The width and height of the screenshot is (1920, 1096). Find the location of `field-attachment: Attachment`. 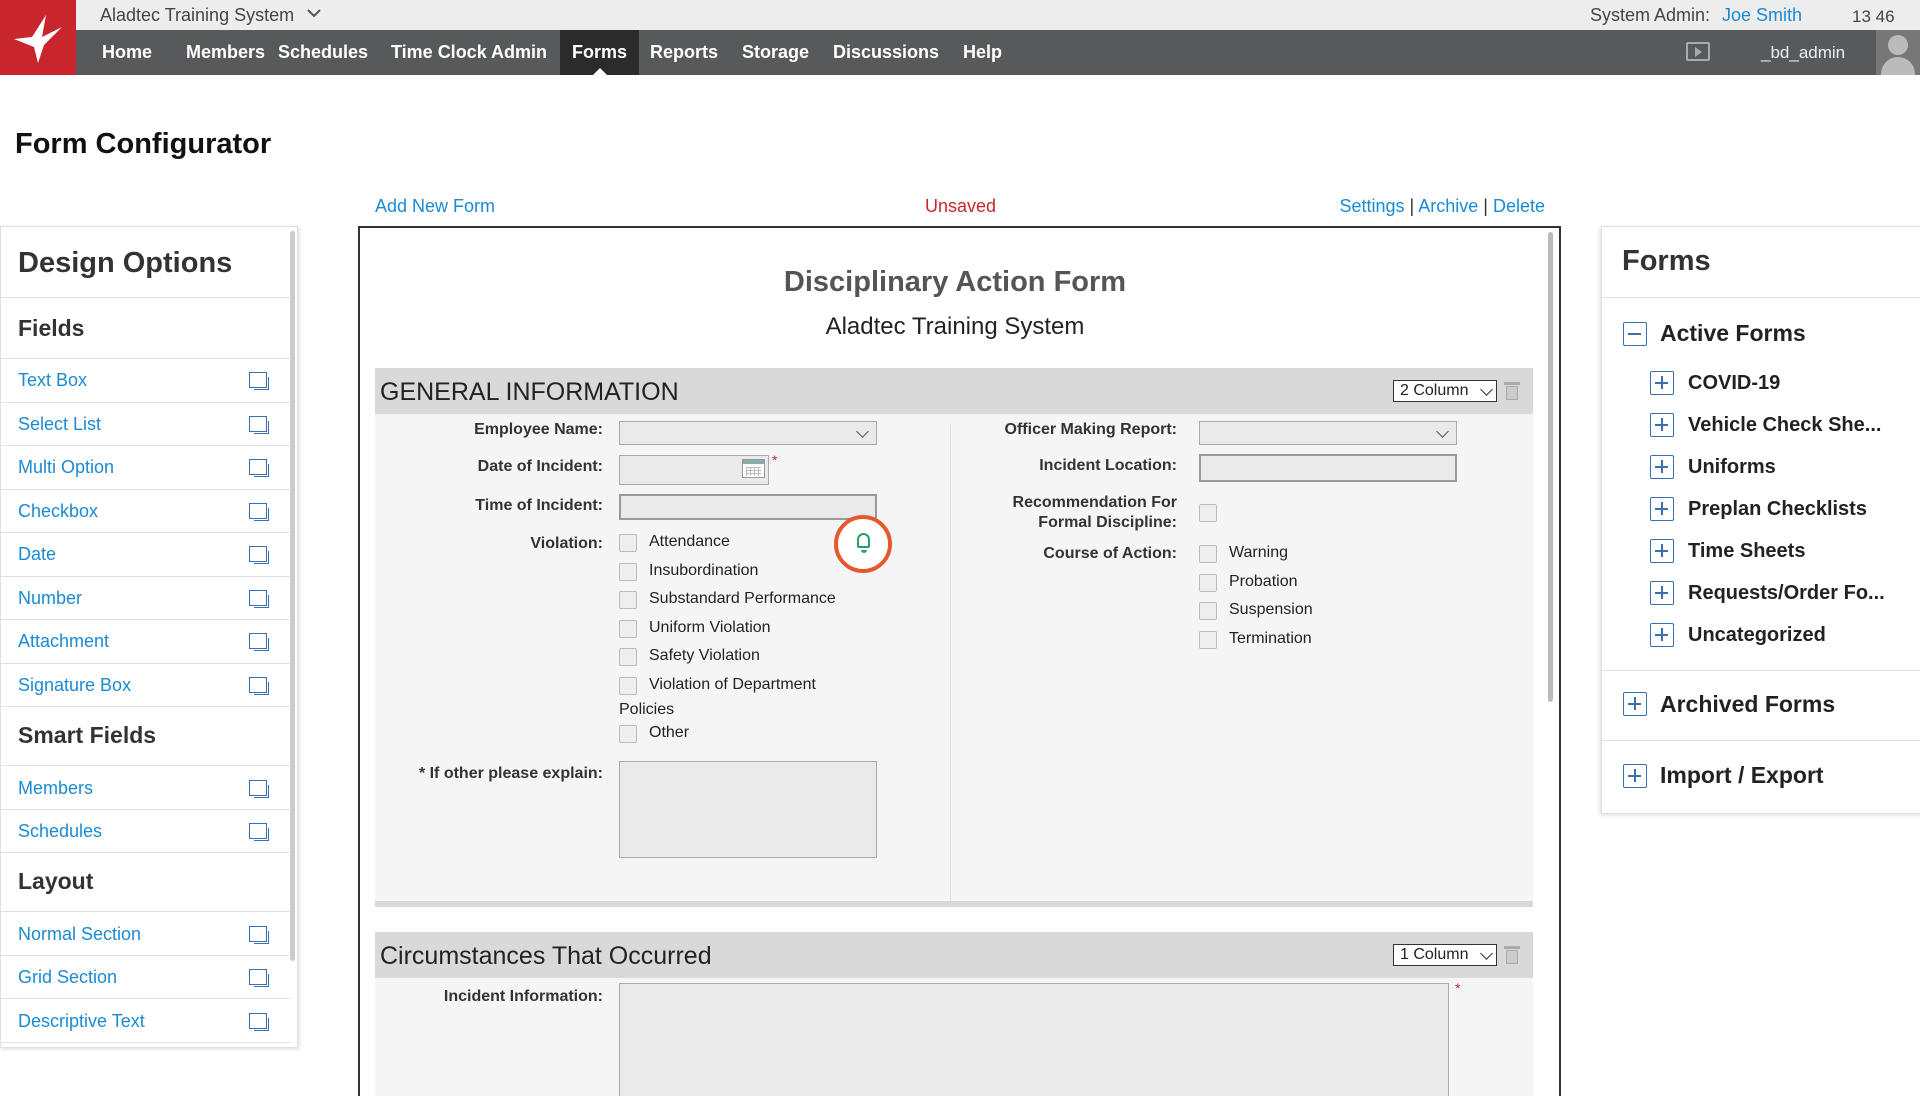

field-attachment: Attachment is located at coordinates (63, 641).